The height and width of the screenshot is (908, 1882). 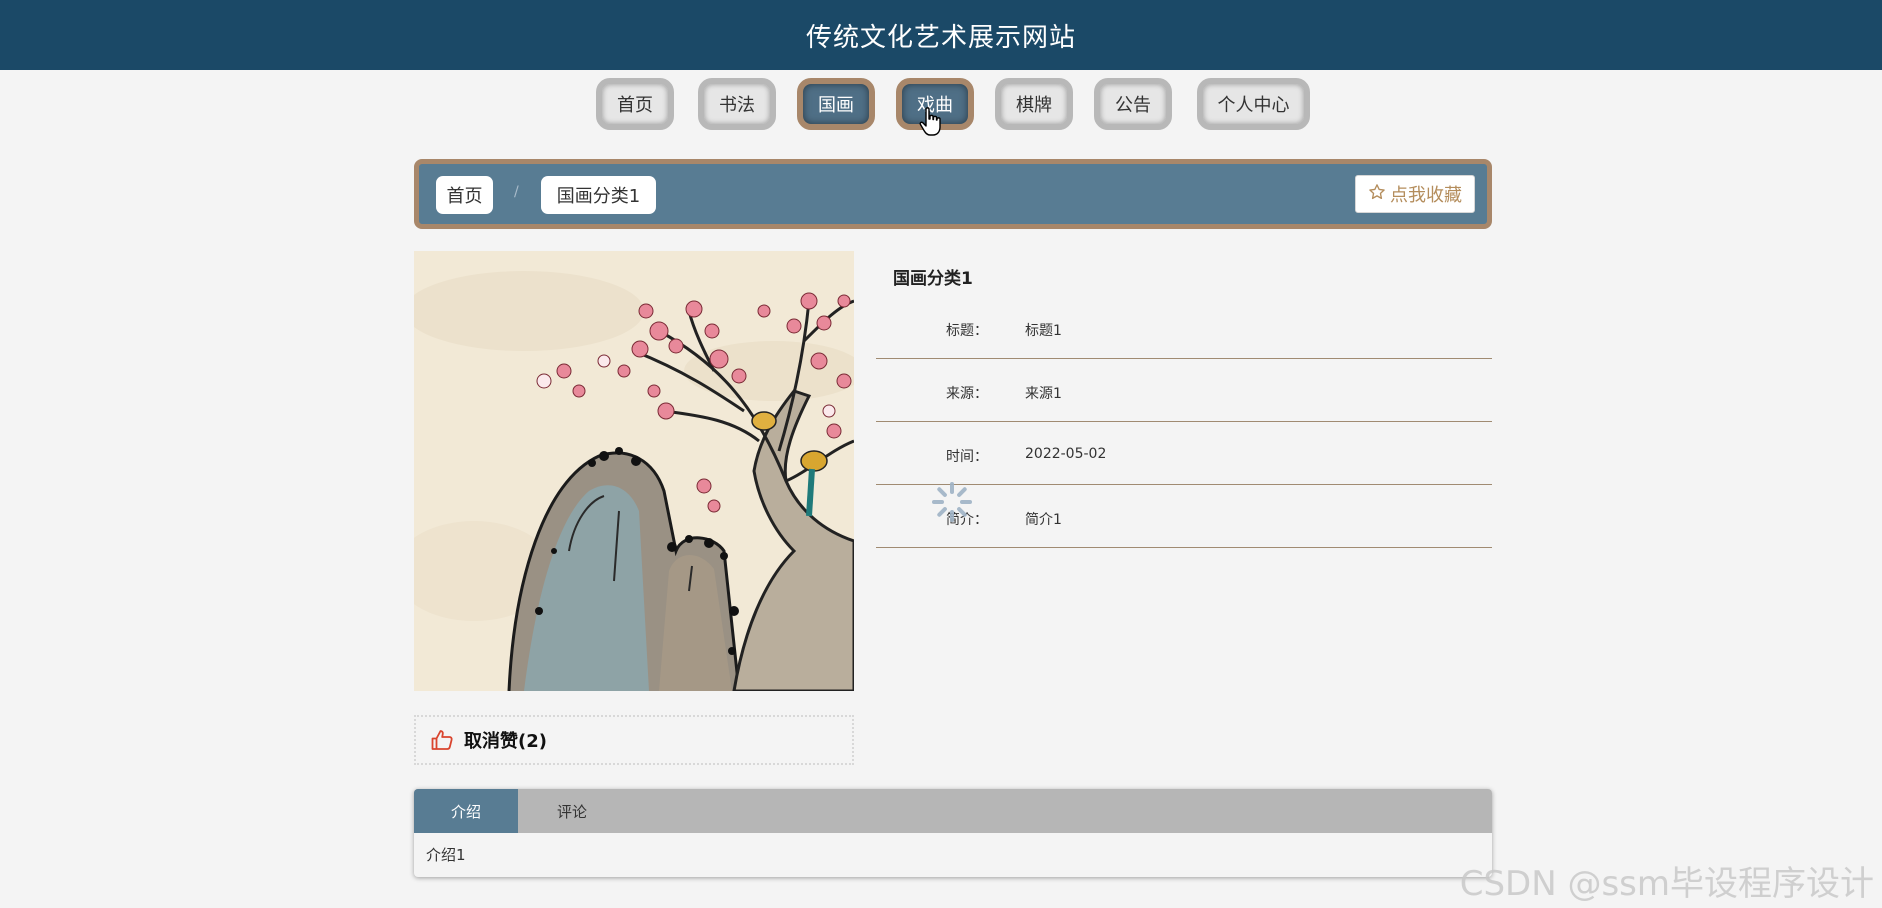 What do you see at coordinates (1253, 104) in the screenshot?
I see `nav-item-personal-center: 个人中心` at bounding box center [1253, 104].